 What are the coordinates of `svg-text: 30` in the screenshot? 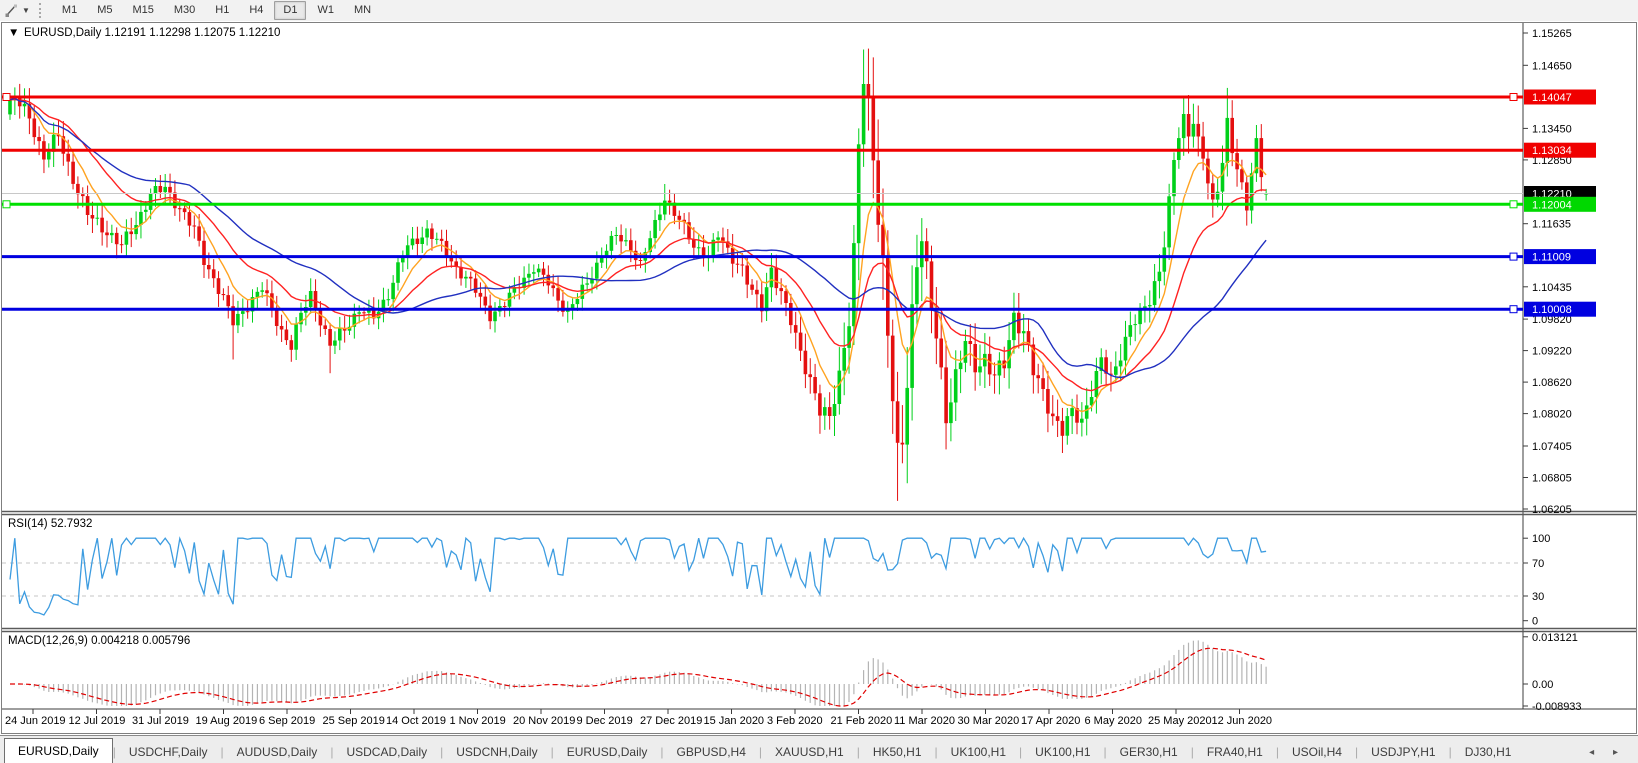 It's located at (1538, 597).